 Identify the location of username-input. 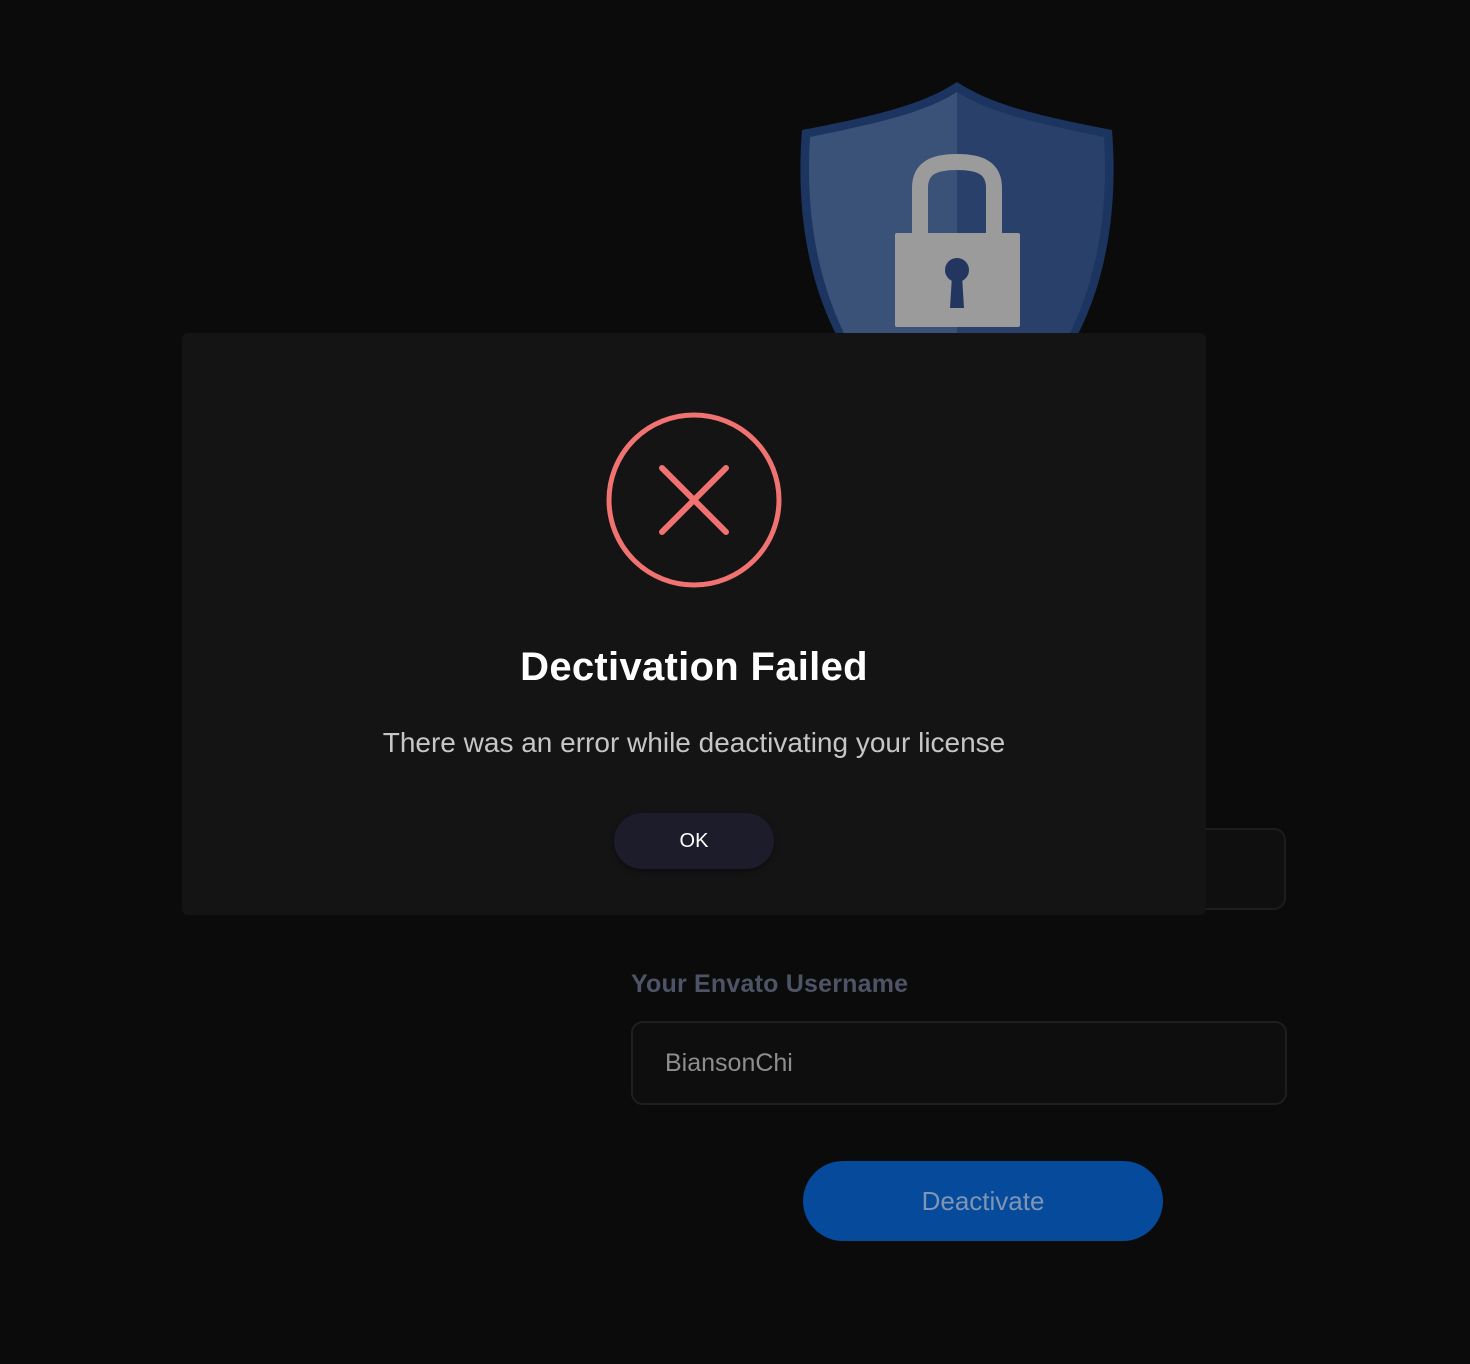
(959, 1063).